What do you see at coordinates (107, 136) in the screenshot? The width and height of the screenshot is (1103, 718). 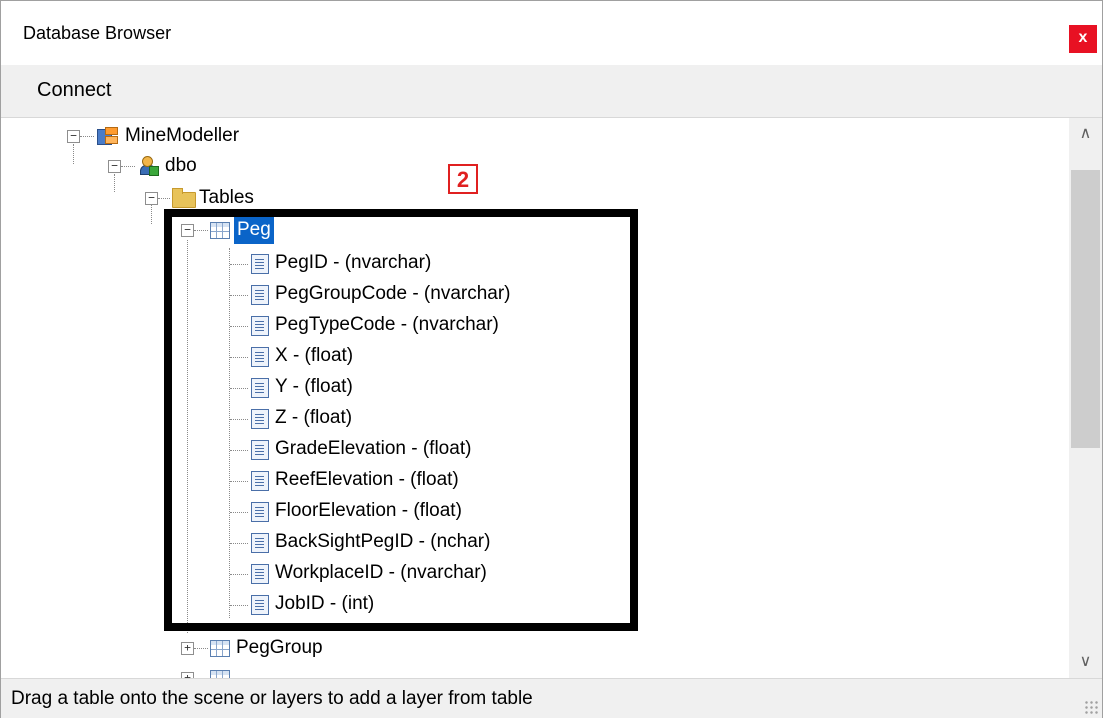 I see `database-icon` at bounding box center [107, 136].